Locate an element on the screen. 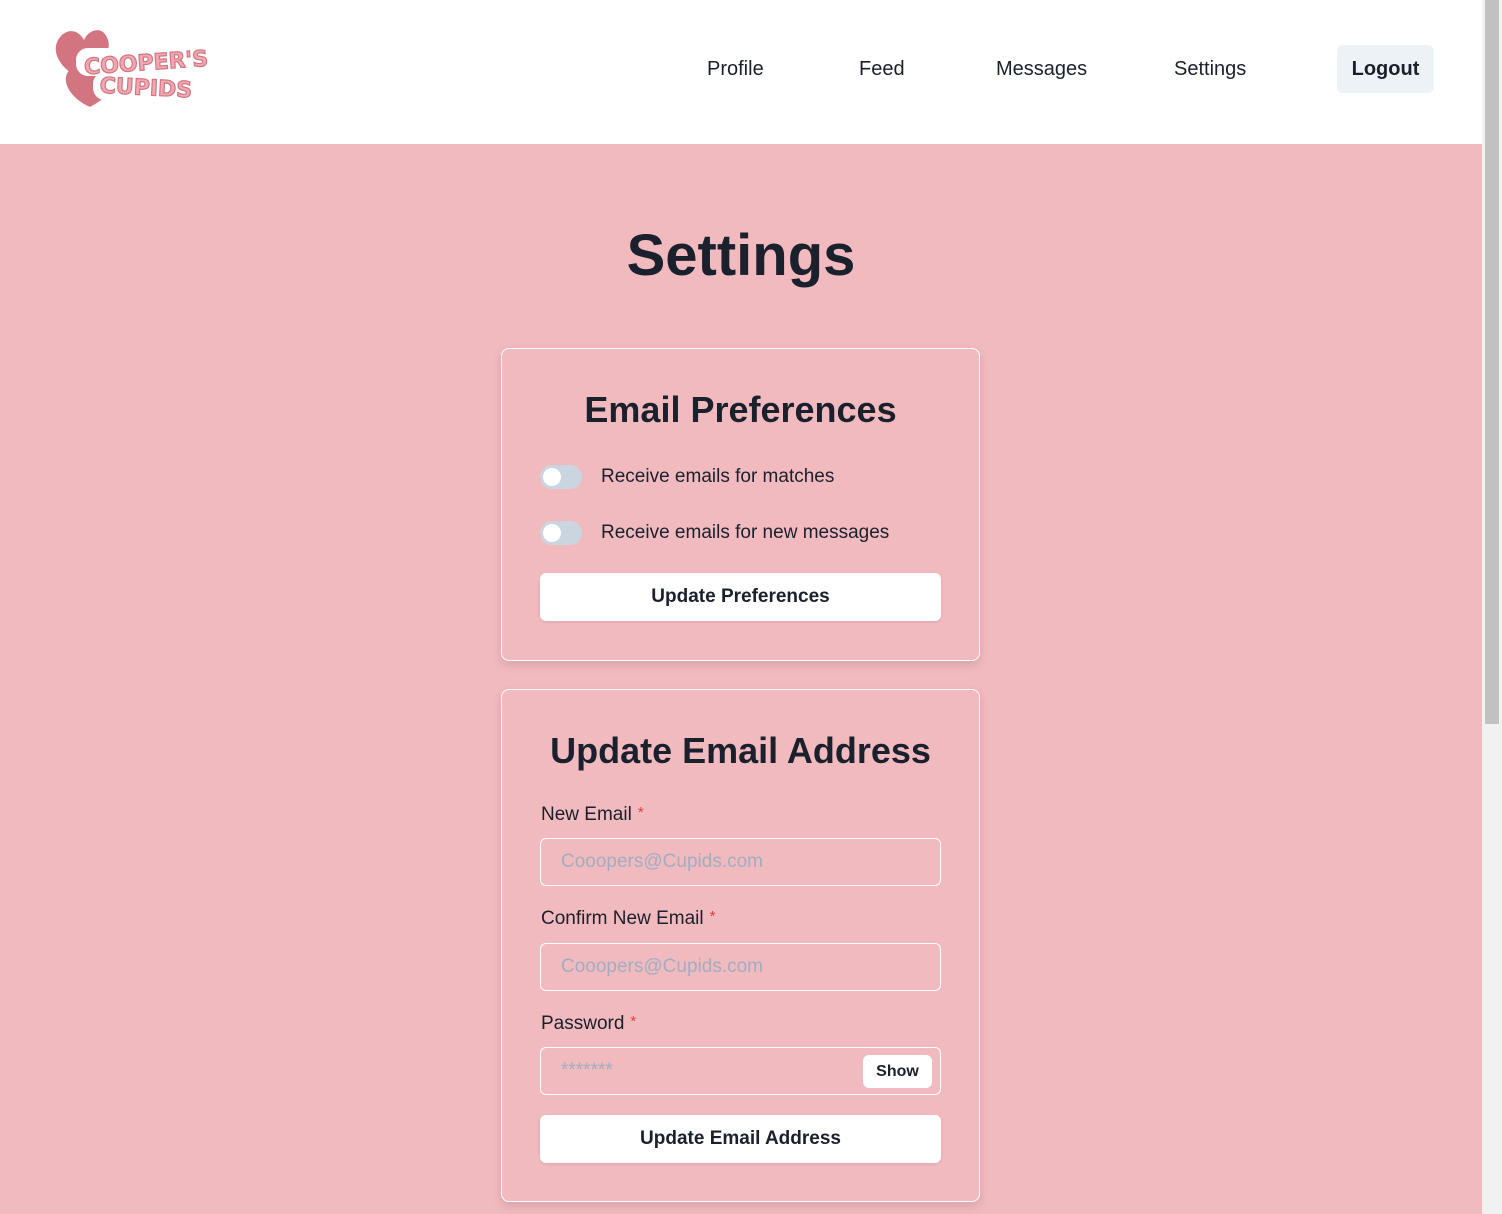 The image size is (1502, 1214). password-label: Password * is located at coordinates (588, 1024).